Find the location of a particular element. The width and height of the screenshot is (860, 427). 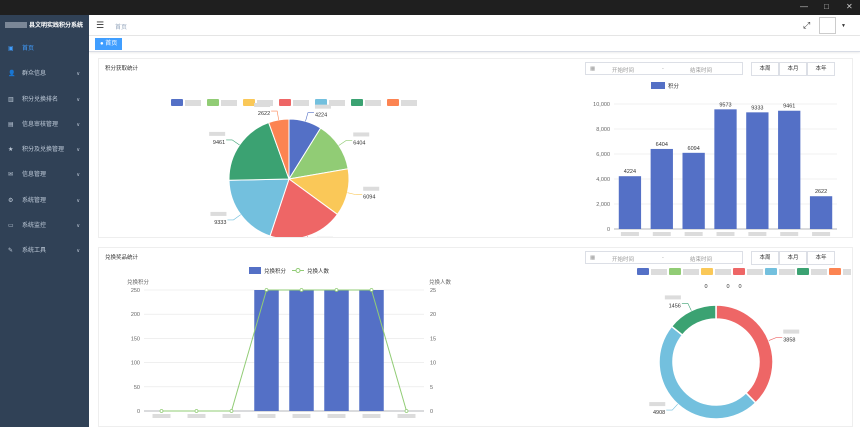

sidebar-item-2: ▥ 积分兑换排名 ∨ is located at coordinates (44, 100).